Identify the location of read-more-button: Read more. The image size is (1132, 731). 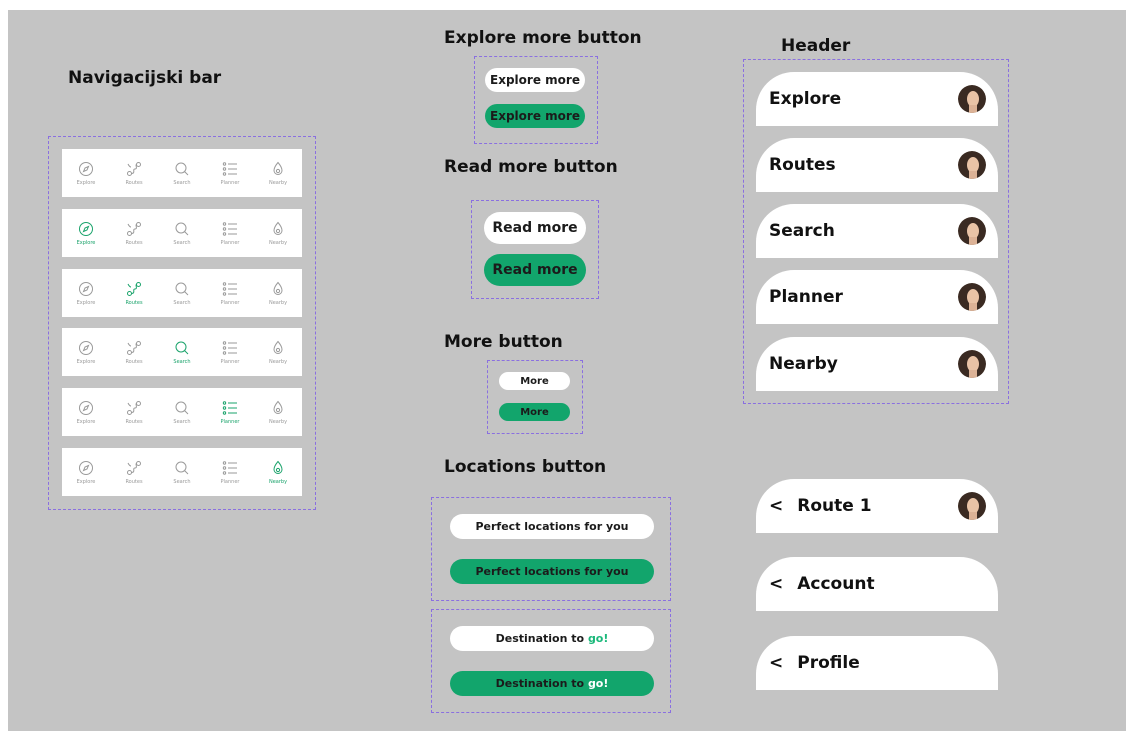
(535, 228).